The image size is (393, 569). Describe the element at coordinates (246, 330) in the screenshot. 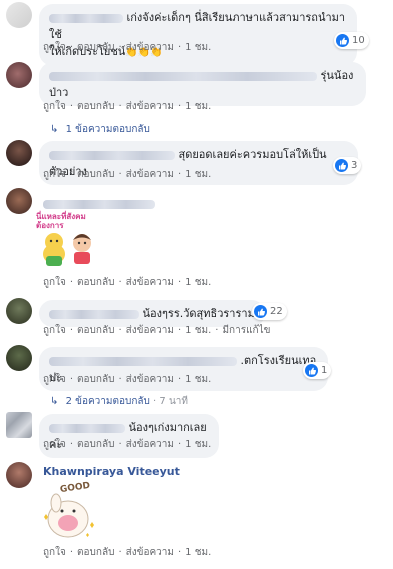

I see `edited-label: มีการแก้ไข` at that location.